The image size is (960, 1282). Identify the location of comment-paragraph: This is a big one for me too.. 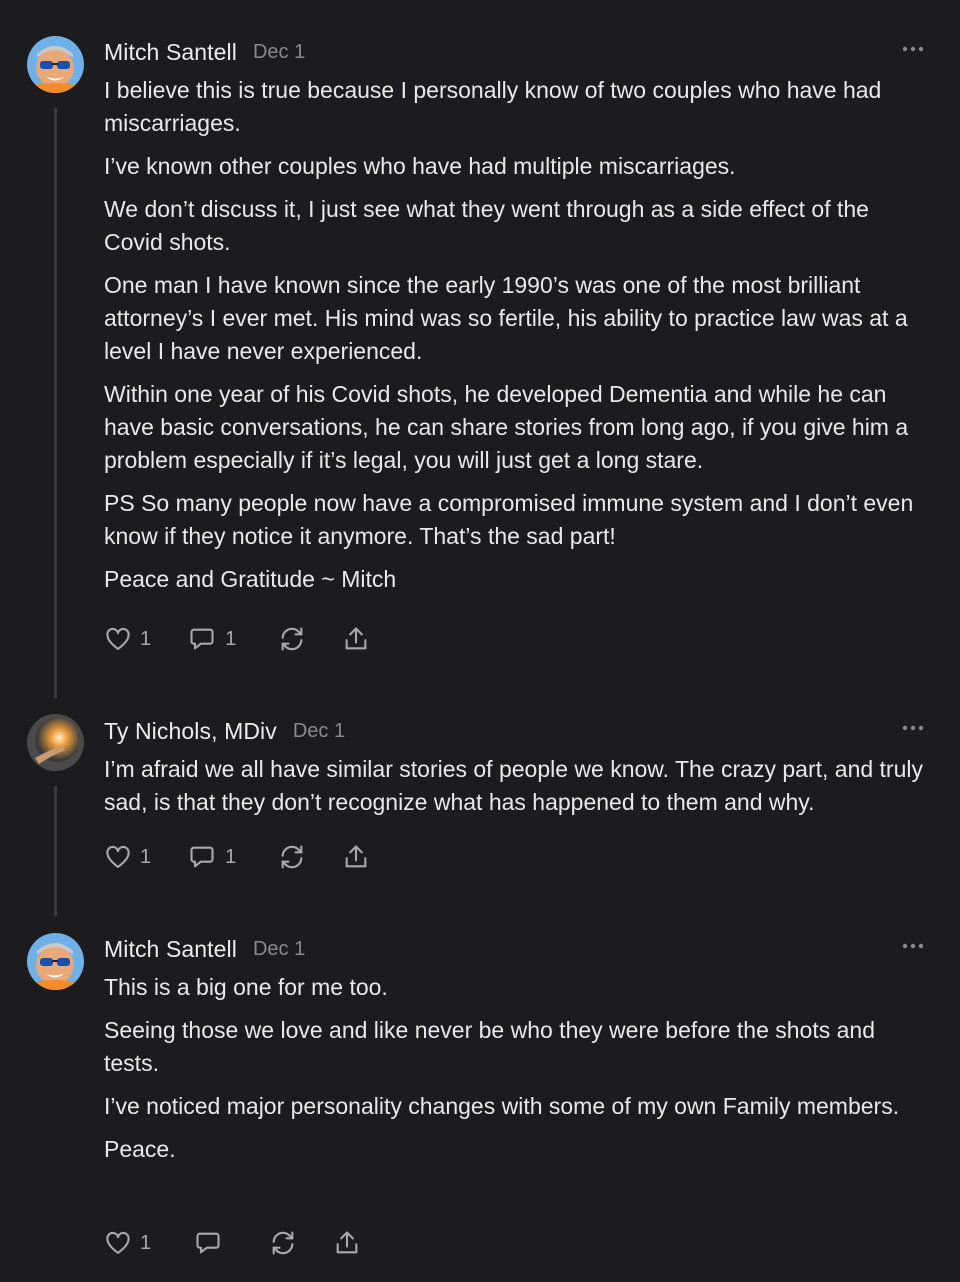
(246, 987).